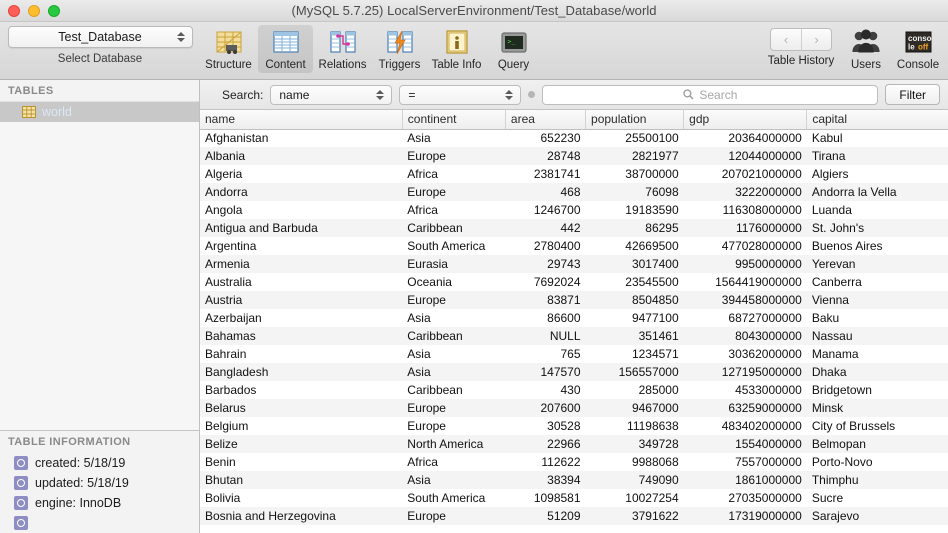  Describe the element at coordinates (877, 282) in the screenshot. I see `cell-capital: Canberra` at that location.